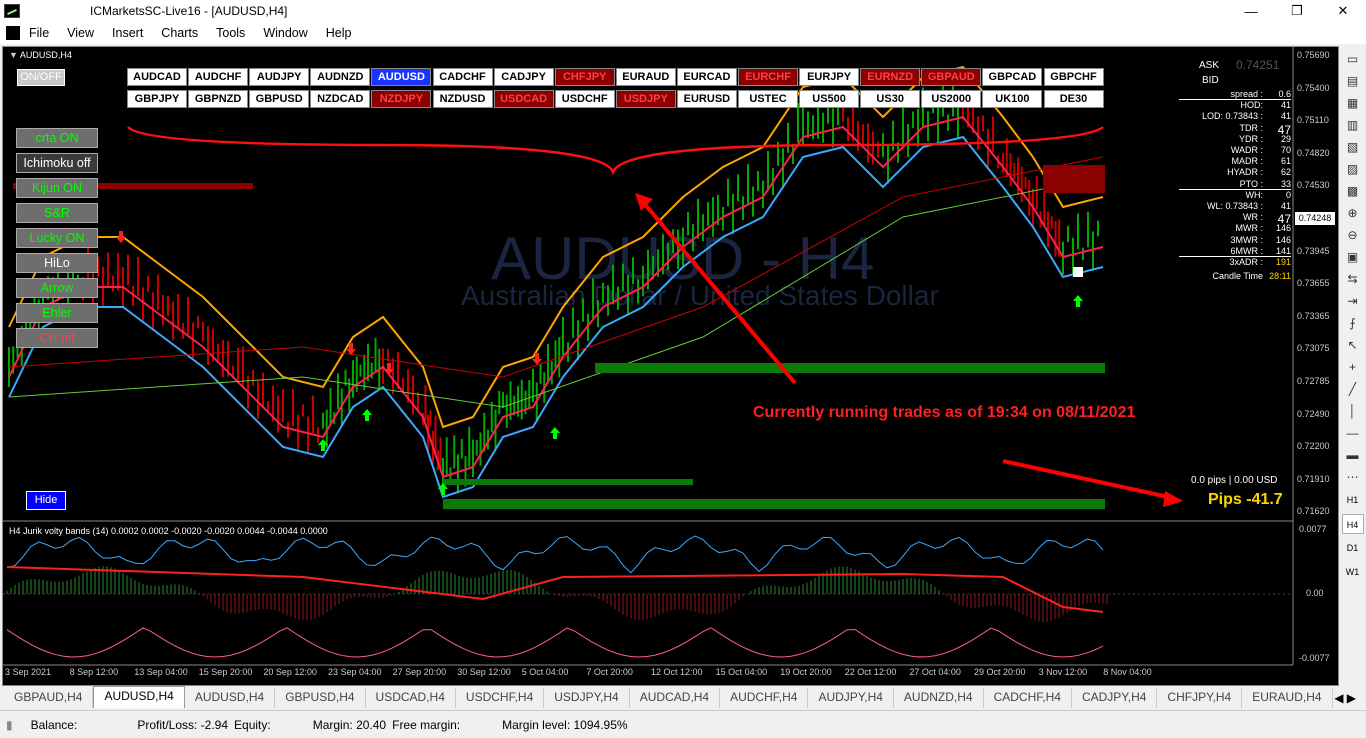 Image resolution: width=1366 pixels, height=738 pixels. Describe the element at coordinates (500, 698) in the screenshot. I see `chart-tab: USDCHF,H4` at that location.